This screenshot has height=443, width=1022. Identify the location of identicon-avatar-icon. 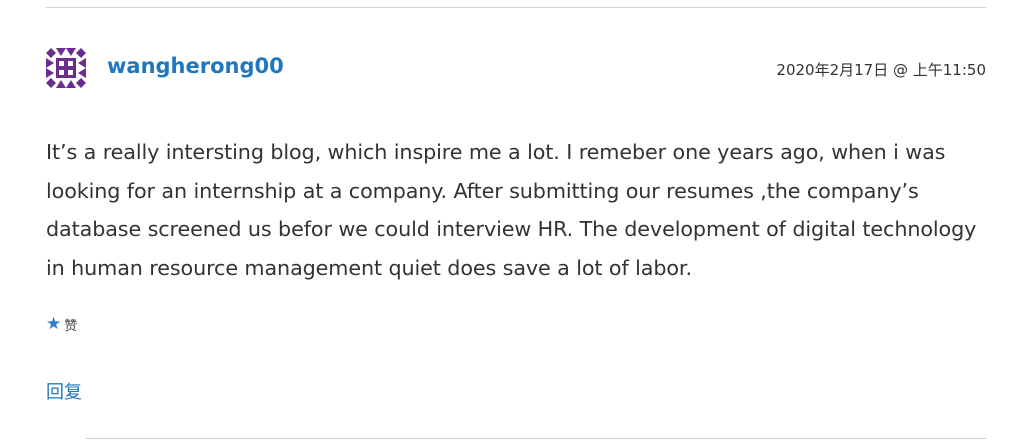
(66, 68).